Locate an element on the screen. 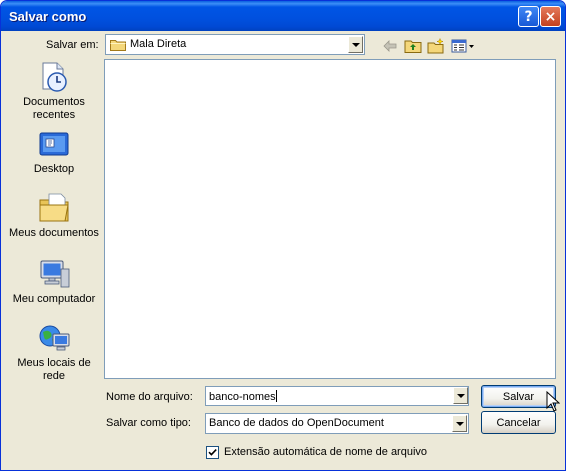  text-caret is located at coordinates (276, 396).